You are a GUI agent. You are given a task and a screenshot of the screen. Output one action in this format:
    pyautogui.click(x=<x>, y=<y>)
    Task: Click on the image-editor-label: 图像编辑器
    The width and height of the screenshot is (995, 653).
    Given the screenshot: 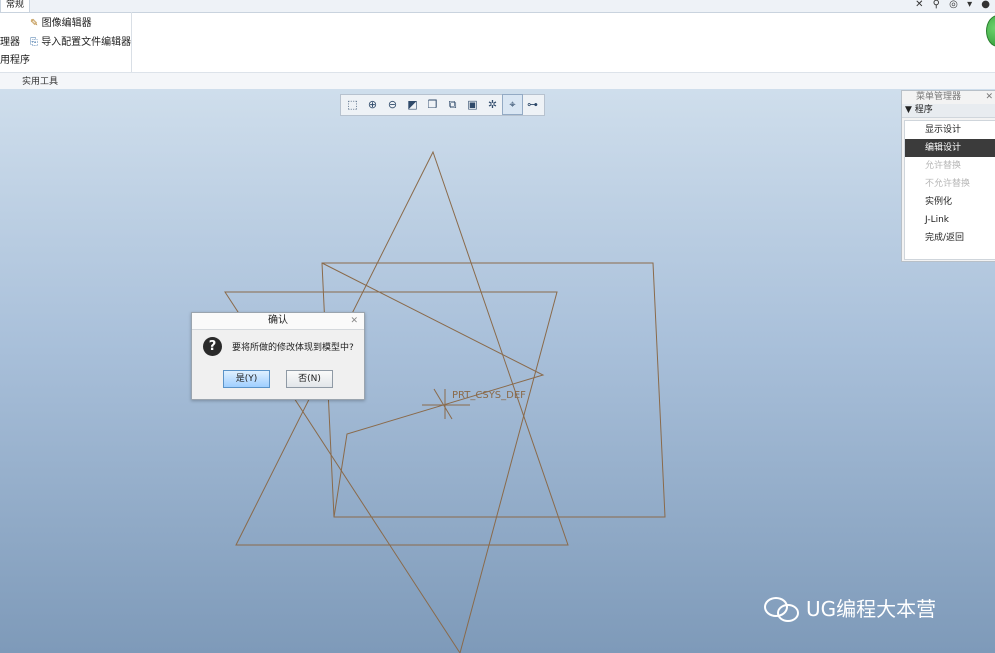 What is the action you would take?
    pyautogui.click(x=66, y=23)
    